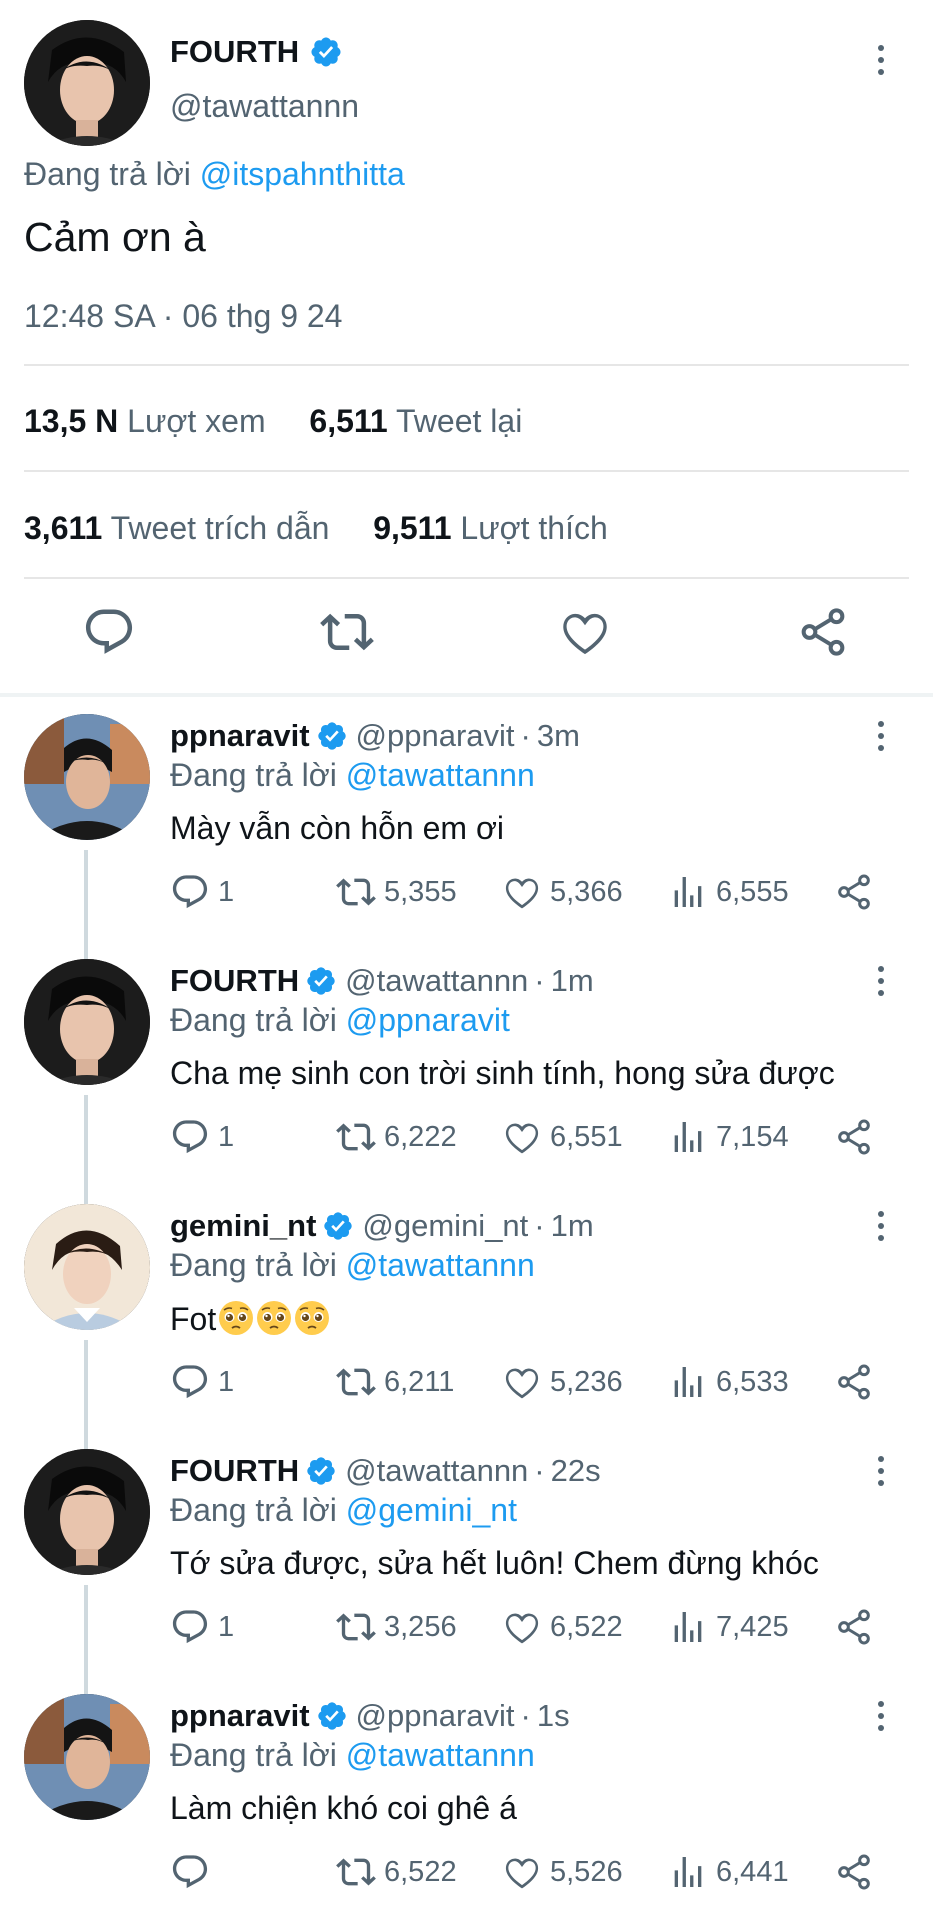 The height and width of the screenshot is (1920, 933). Describe the element at coordinates (562, 1627) in the screenshot. I see `like-button: 6,522` at that location.